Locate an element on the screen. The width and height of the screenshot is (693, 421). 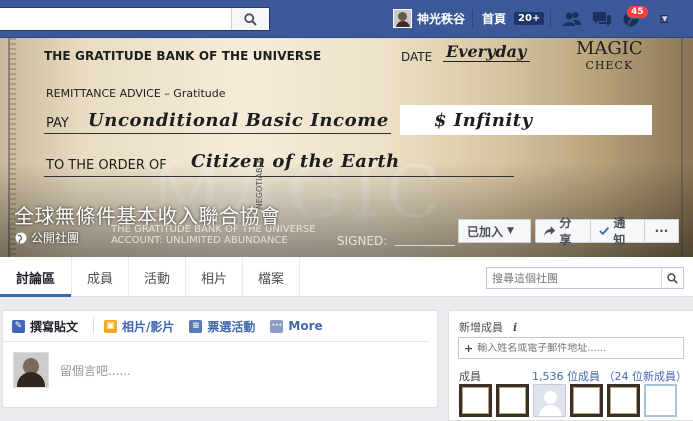
check-date-label: DATE is located at coordinates (417, 57).